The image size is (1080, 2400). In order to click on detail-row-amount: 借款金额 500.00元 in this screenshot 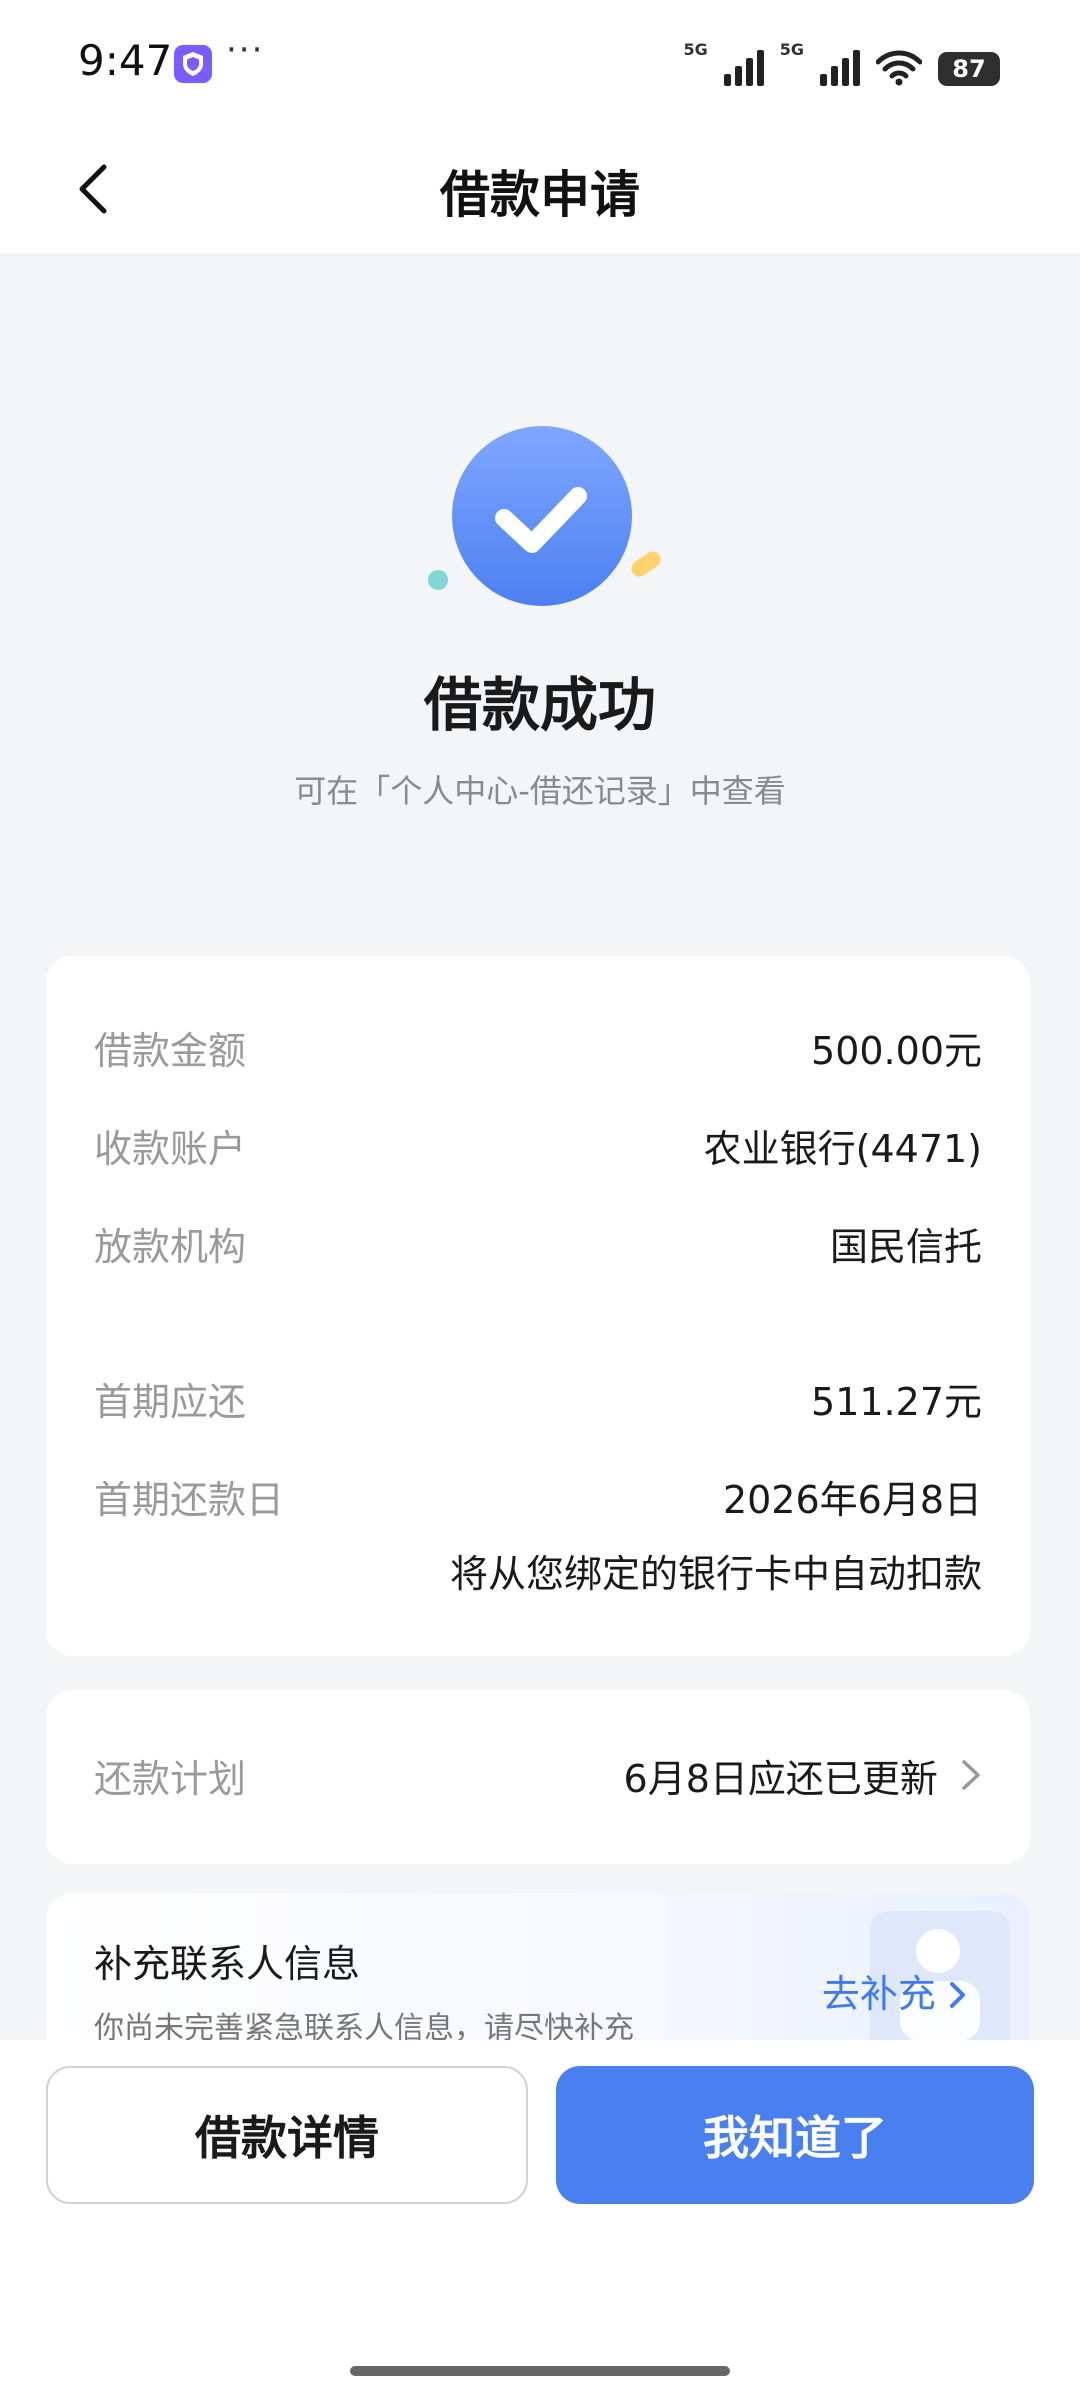, I will do `click(538, 1047)`.